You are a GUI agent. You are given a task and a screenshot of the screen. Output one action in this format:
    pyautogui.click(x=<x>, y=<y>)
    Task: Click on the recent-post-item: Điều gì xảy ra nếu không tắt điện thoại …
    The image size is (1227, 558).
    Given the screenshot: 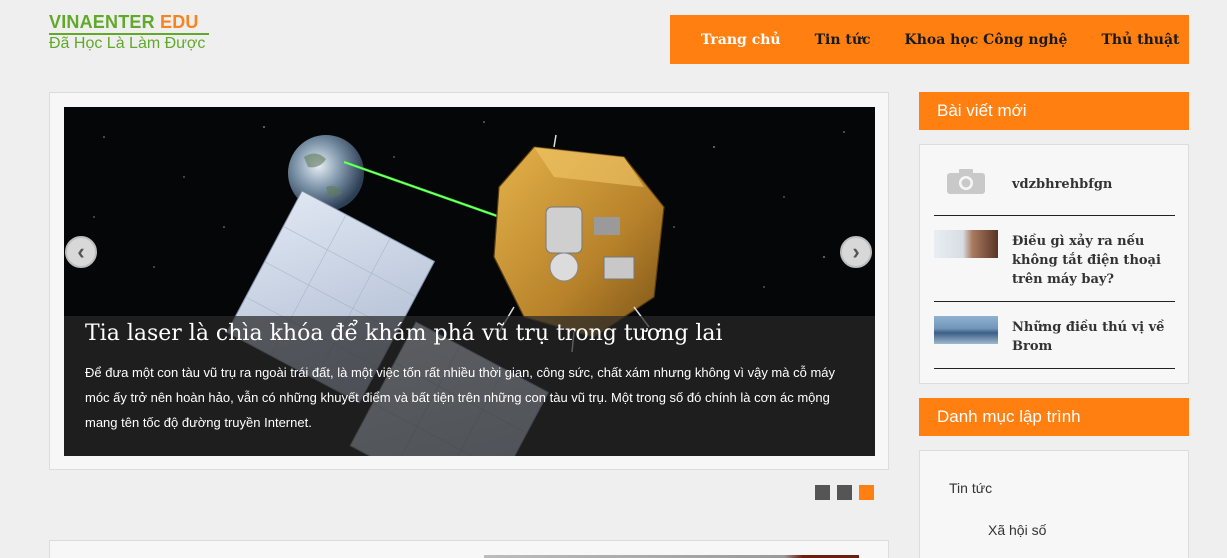 What is the action you would take?
    pyautogui.click(x=1054, y=266)
    